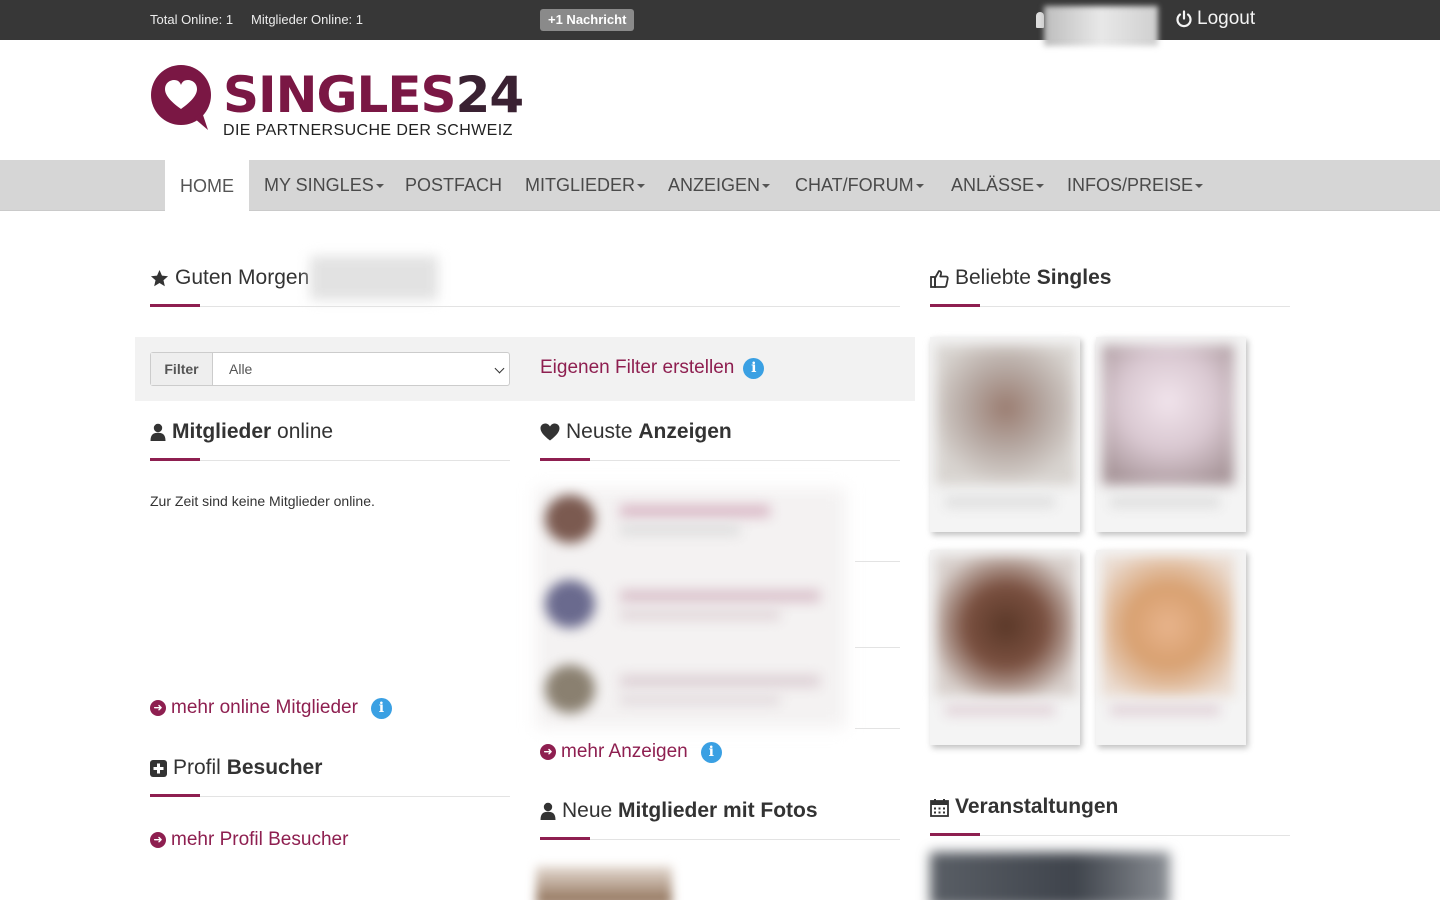 This screenshot has height=900, width=1440. I want to click on filter-group: Filter Alle, so click(330, 369).